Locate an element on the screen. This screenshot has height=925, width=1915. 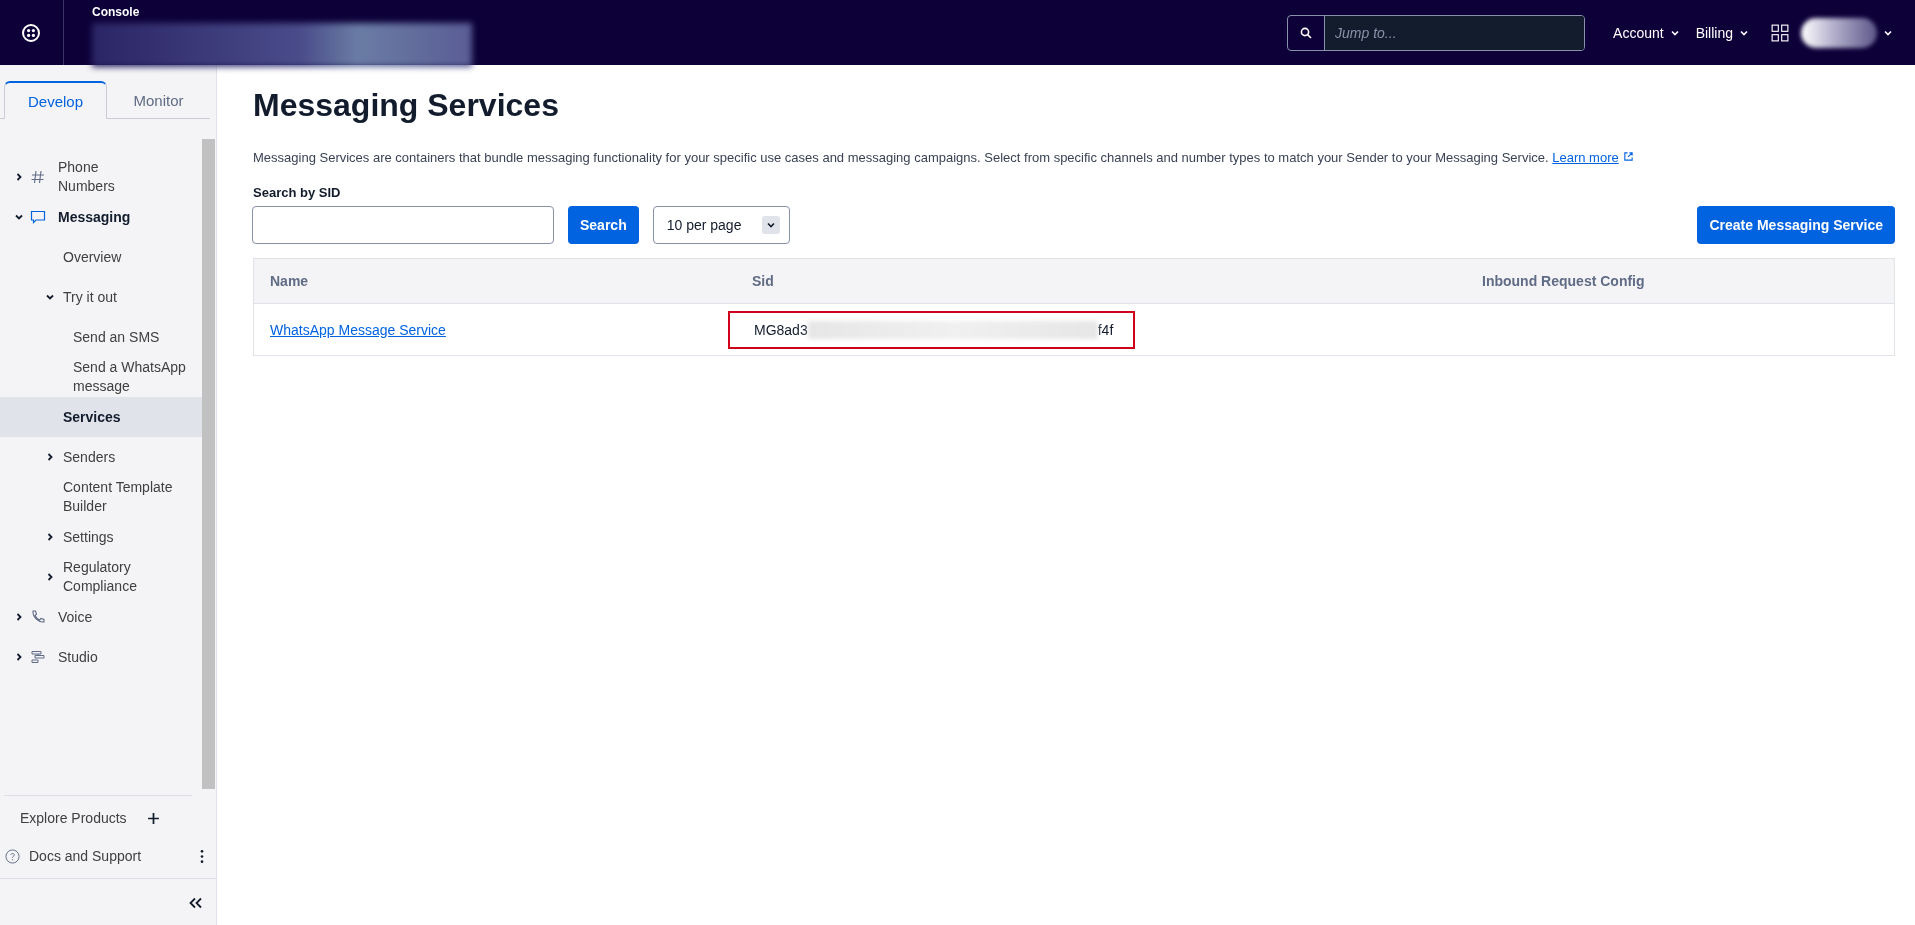
nav-item: Voice is located at coordinates (101, 617).